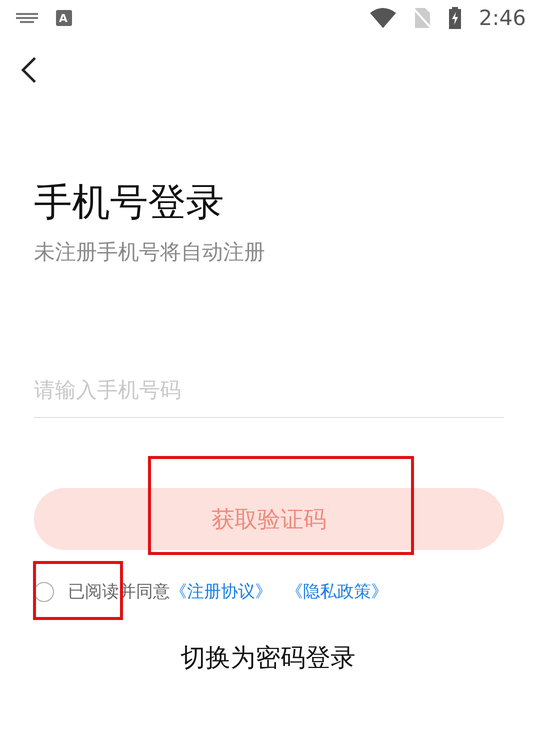  I want to click on page-title: 手机号登录, so click(129, 202).